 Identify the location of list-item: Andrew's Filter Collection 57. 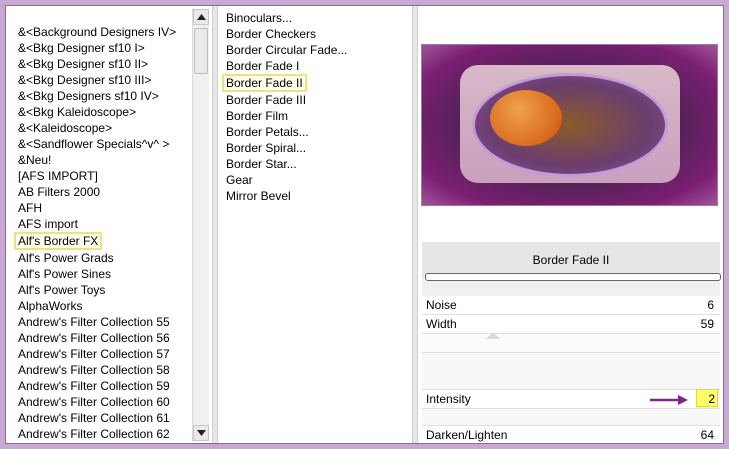
(106, 354).